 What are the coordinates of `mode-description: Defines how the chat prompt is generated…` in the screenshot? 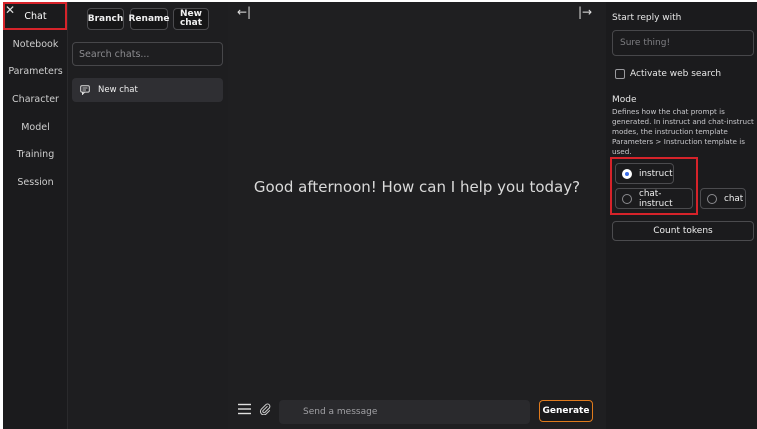 It's located at (683, 131).